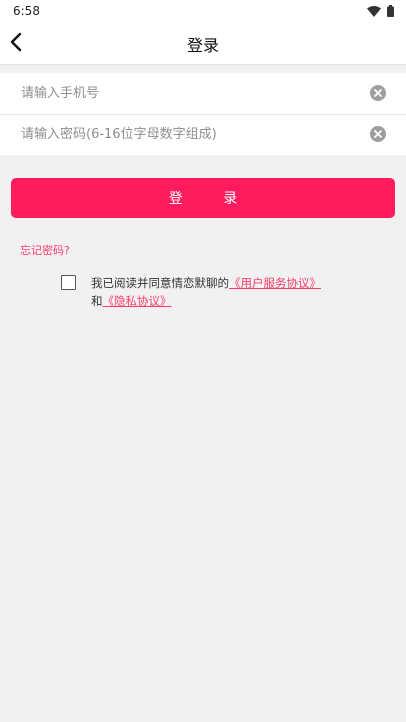 The width and height of the screenshot is (406, 722). What do you see at coordinates (203, 11) in the screenshot?
I see `status-bar: 6:58` at bounding box center [203, 11].